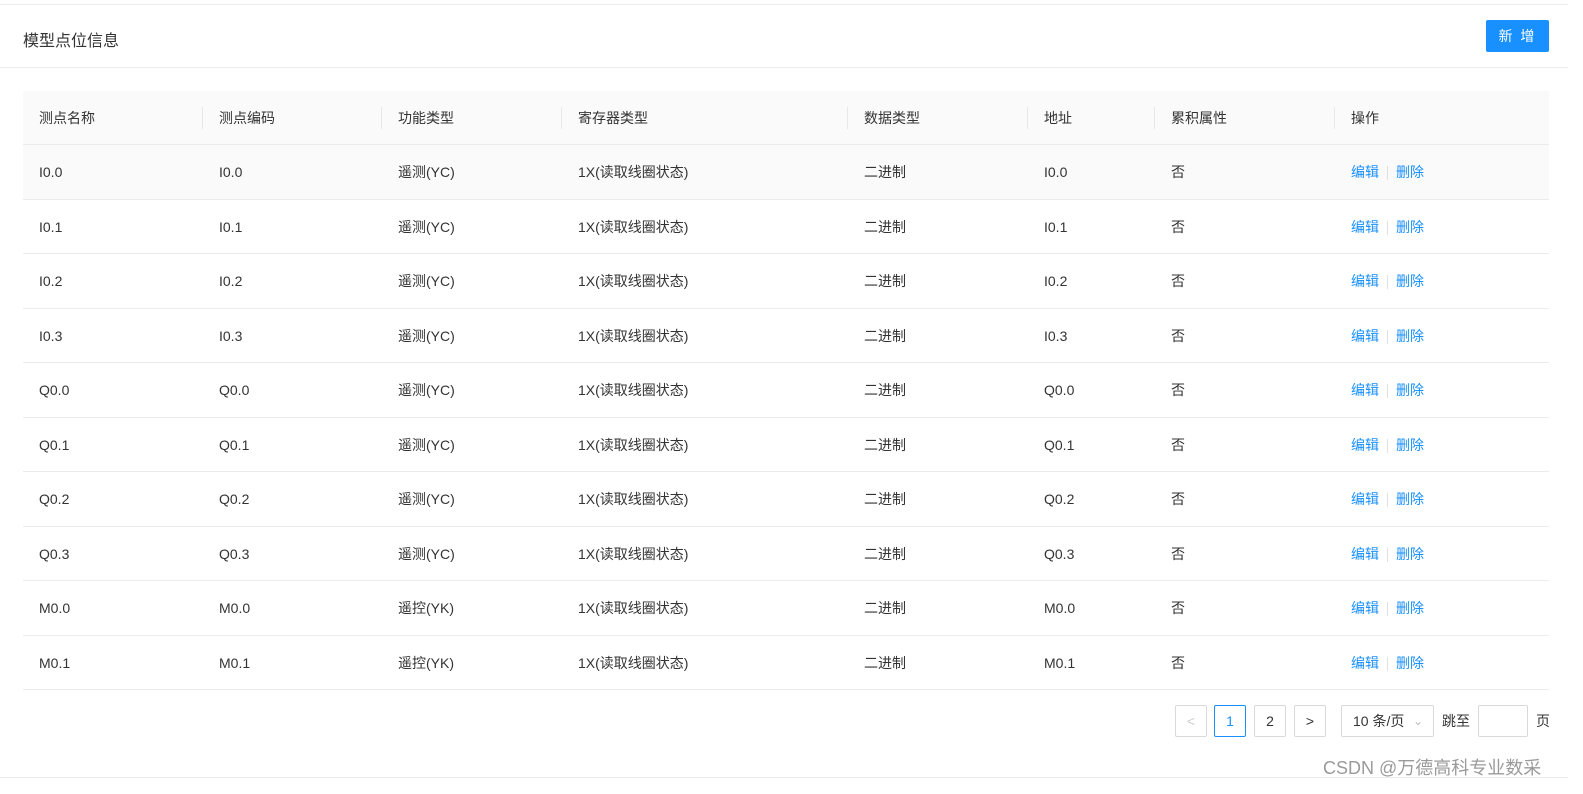 This screenshot has height=794, width=1583. I want to click on watermark: CSDN @万德高科专业数采, so click(1432, 768).